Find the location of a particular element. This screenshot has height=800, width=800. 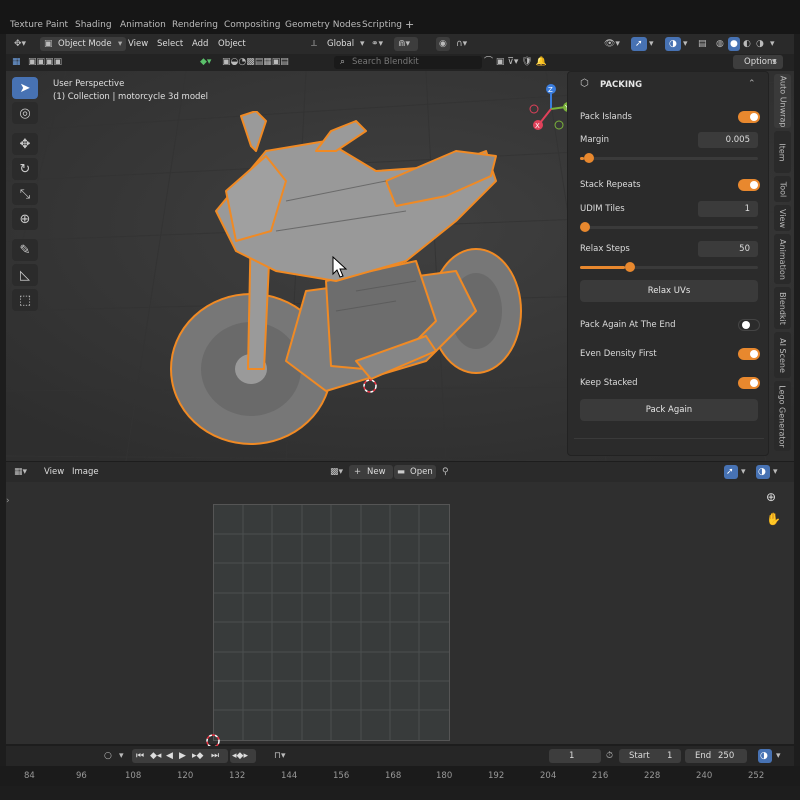

pin-icon: ⚲ is located at coordinates (445, 472).